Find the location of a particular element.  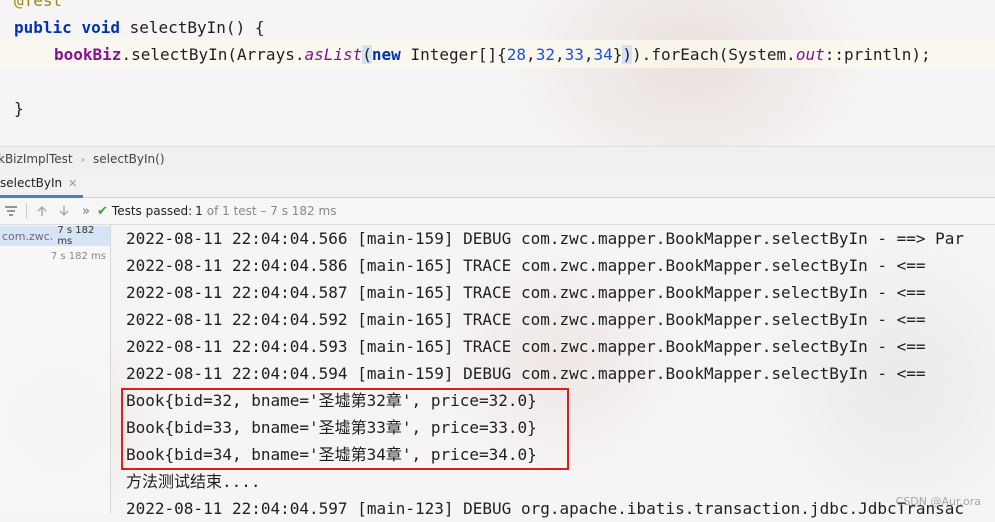

test-tree-row: com.zwc. 7 s 182 ms is located at coordinates (55, 236).